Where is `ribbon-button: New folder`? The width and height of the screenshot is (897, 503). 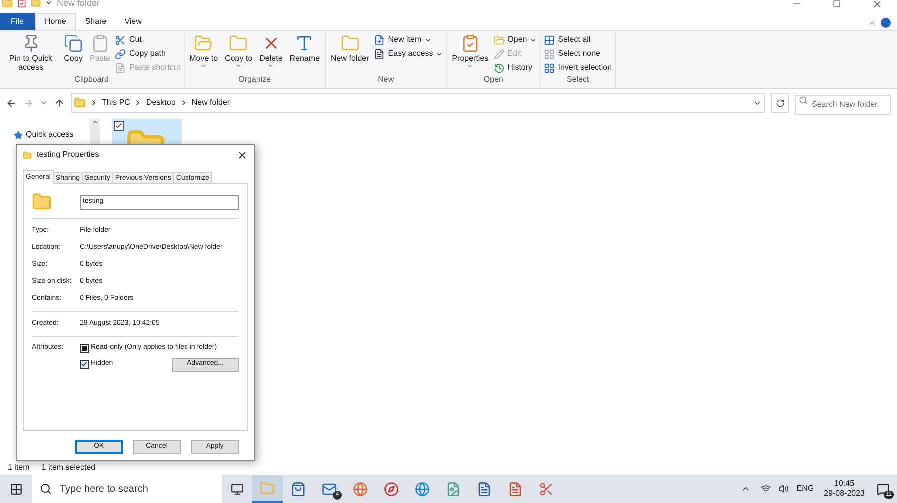
ribbon-button: New folder is located at coordinates (350, 48).